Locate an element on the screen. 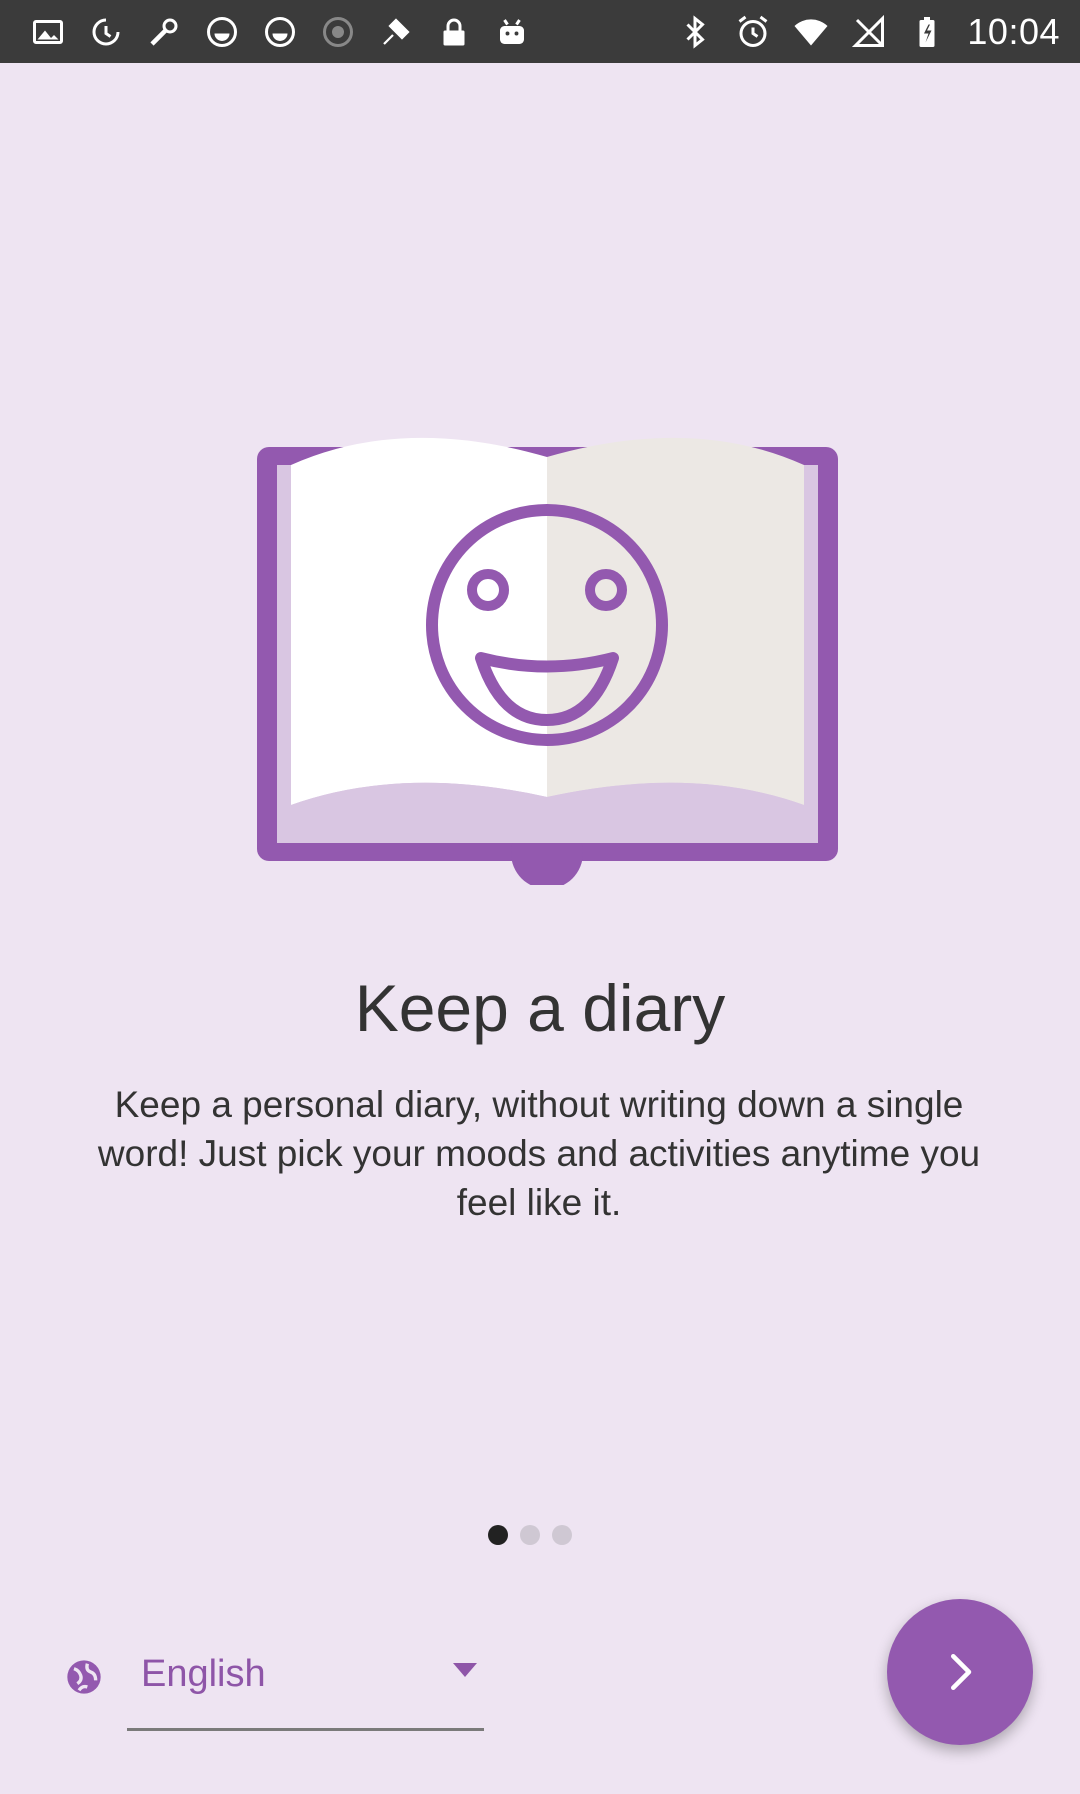 This screenshot has width=1080, height=1794. globe-icon is located at coordinates (84, 1677).